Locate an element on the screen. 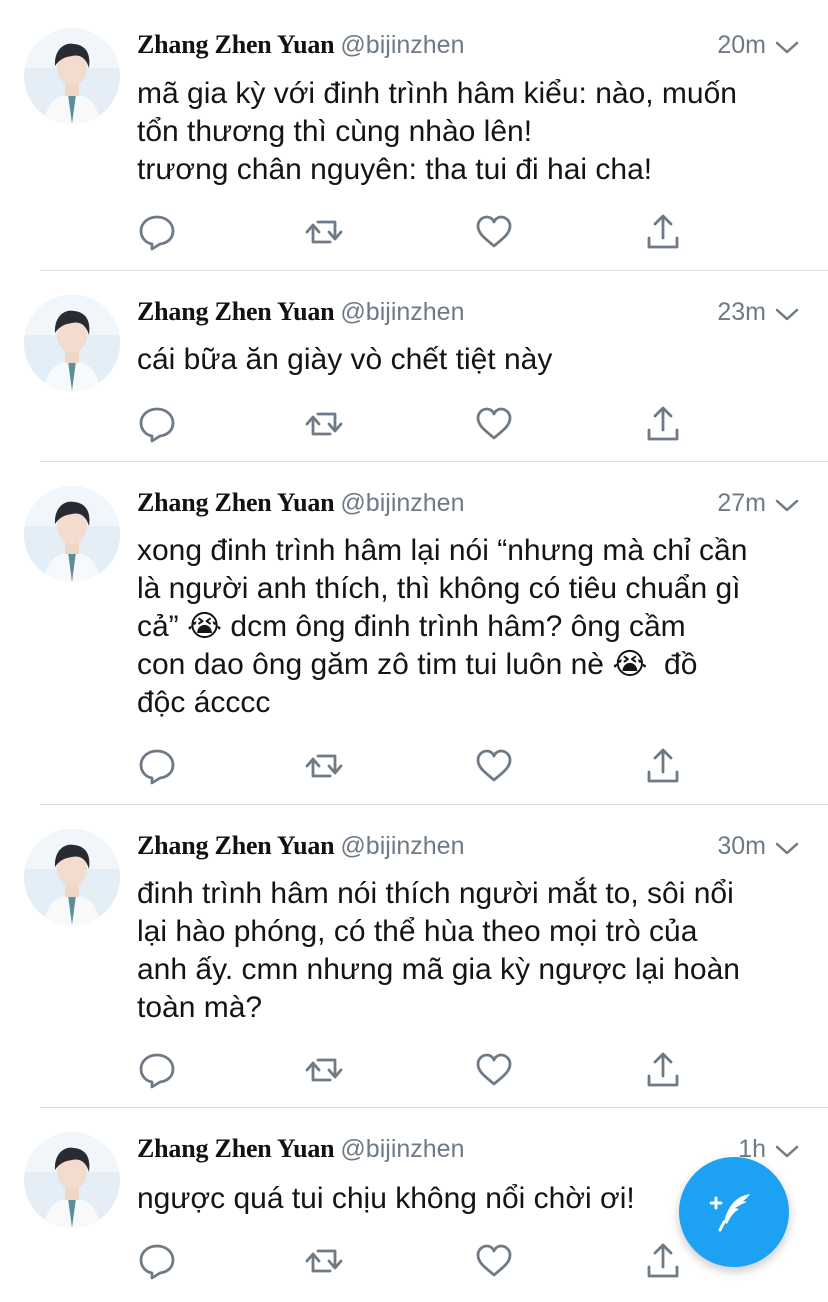 This screenshot has height=1302, width=828. timestamp: 23m is located at coordinates (741, 312).